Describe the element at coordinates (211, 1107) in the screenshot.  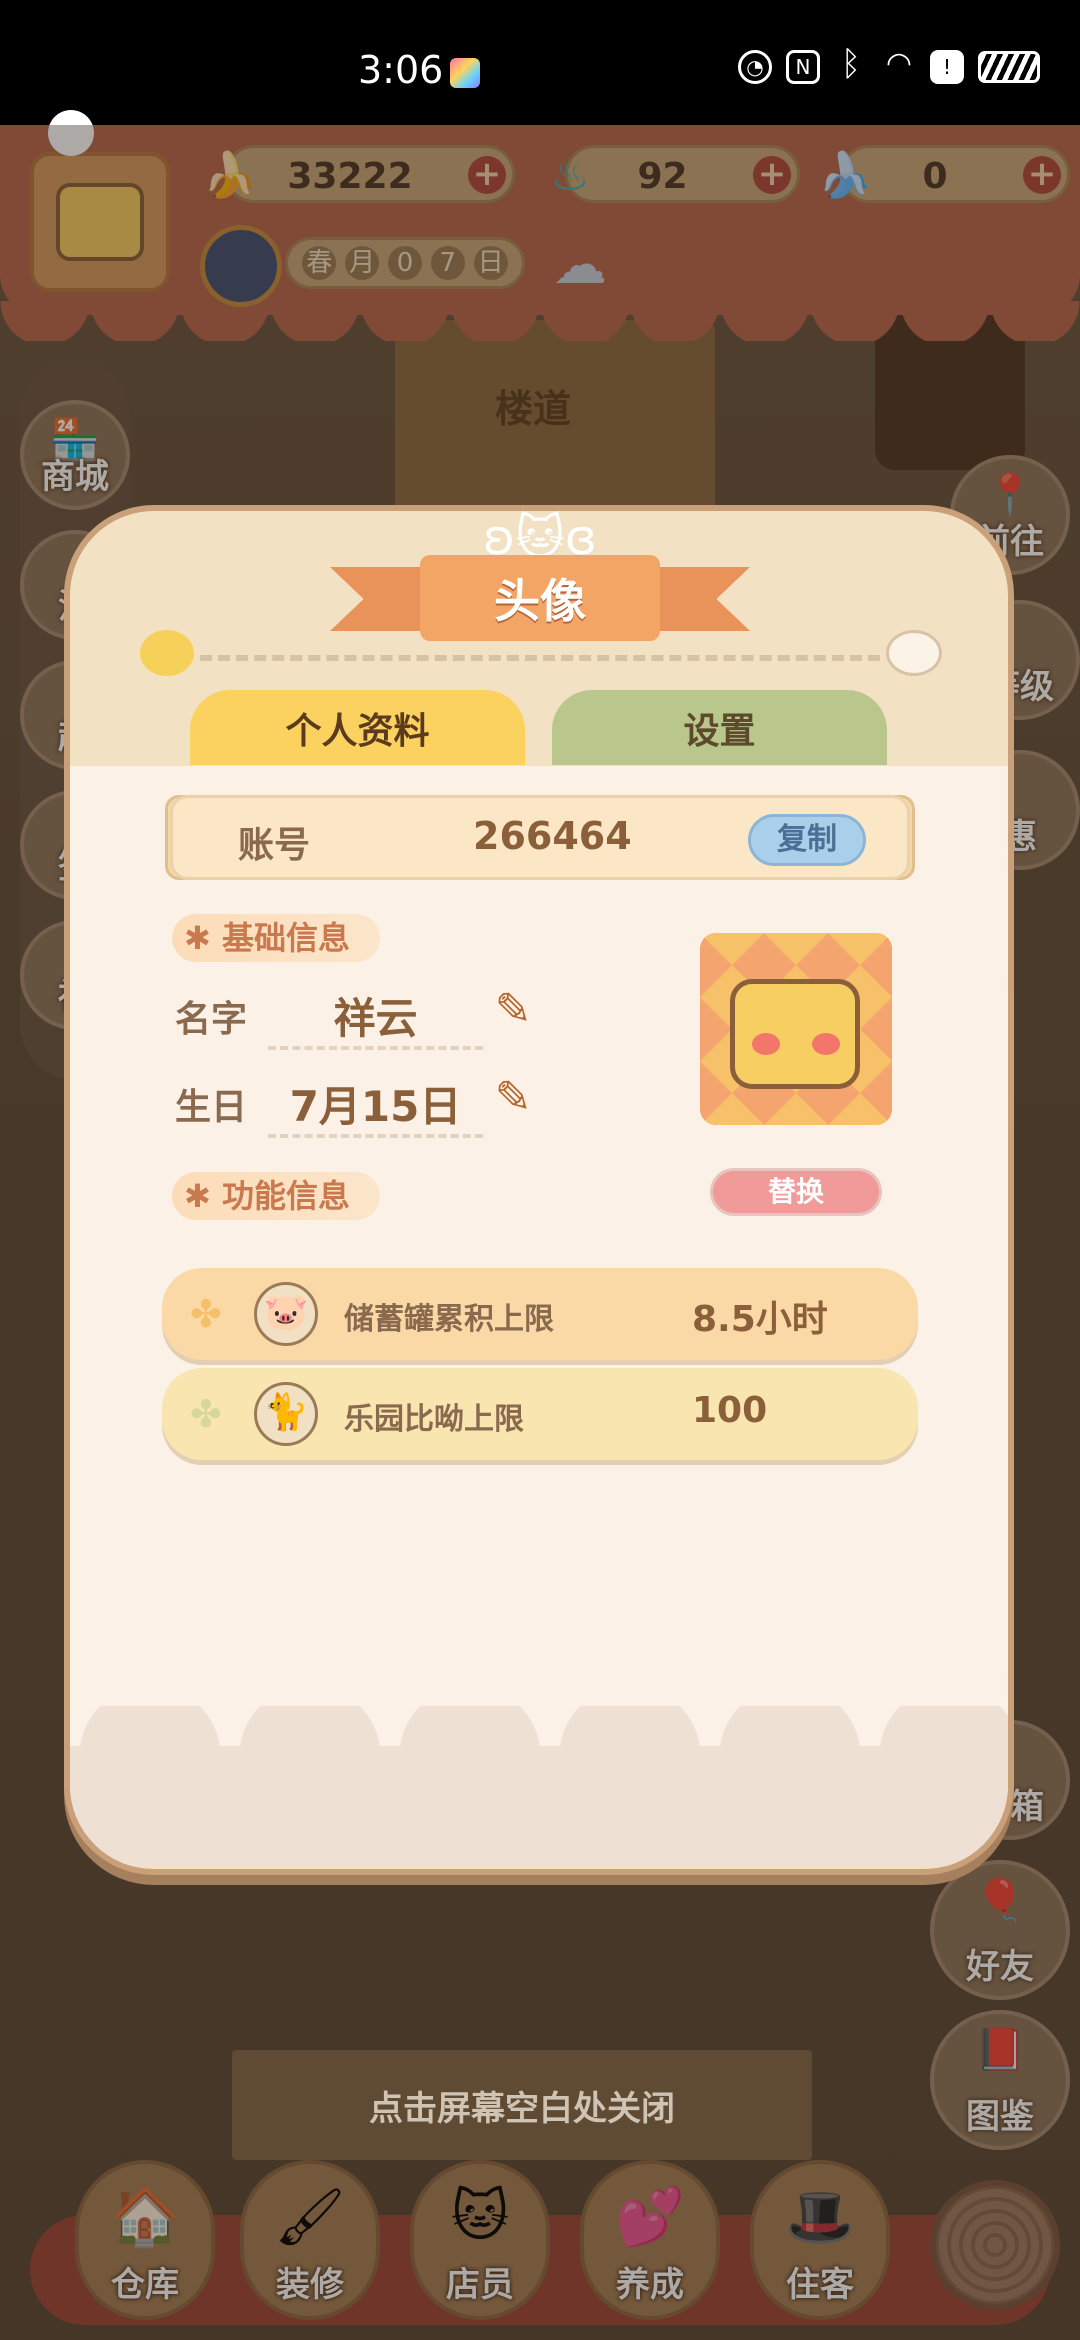
I see `birthday-label: 生日` at that location.